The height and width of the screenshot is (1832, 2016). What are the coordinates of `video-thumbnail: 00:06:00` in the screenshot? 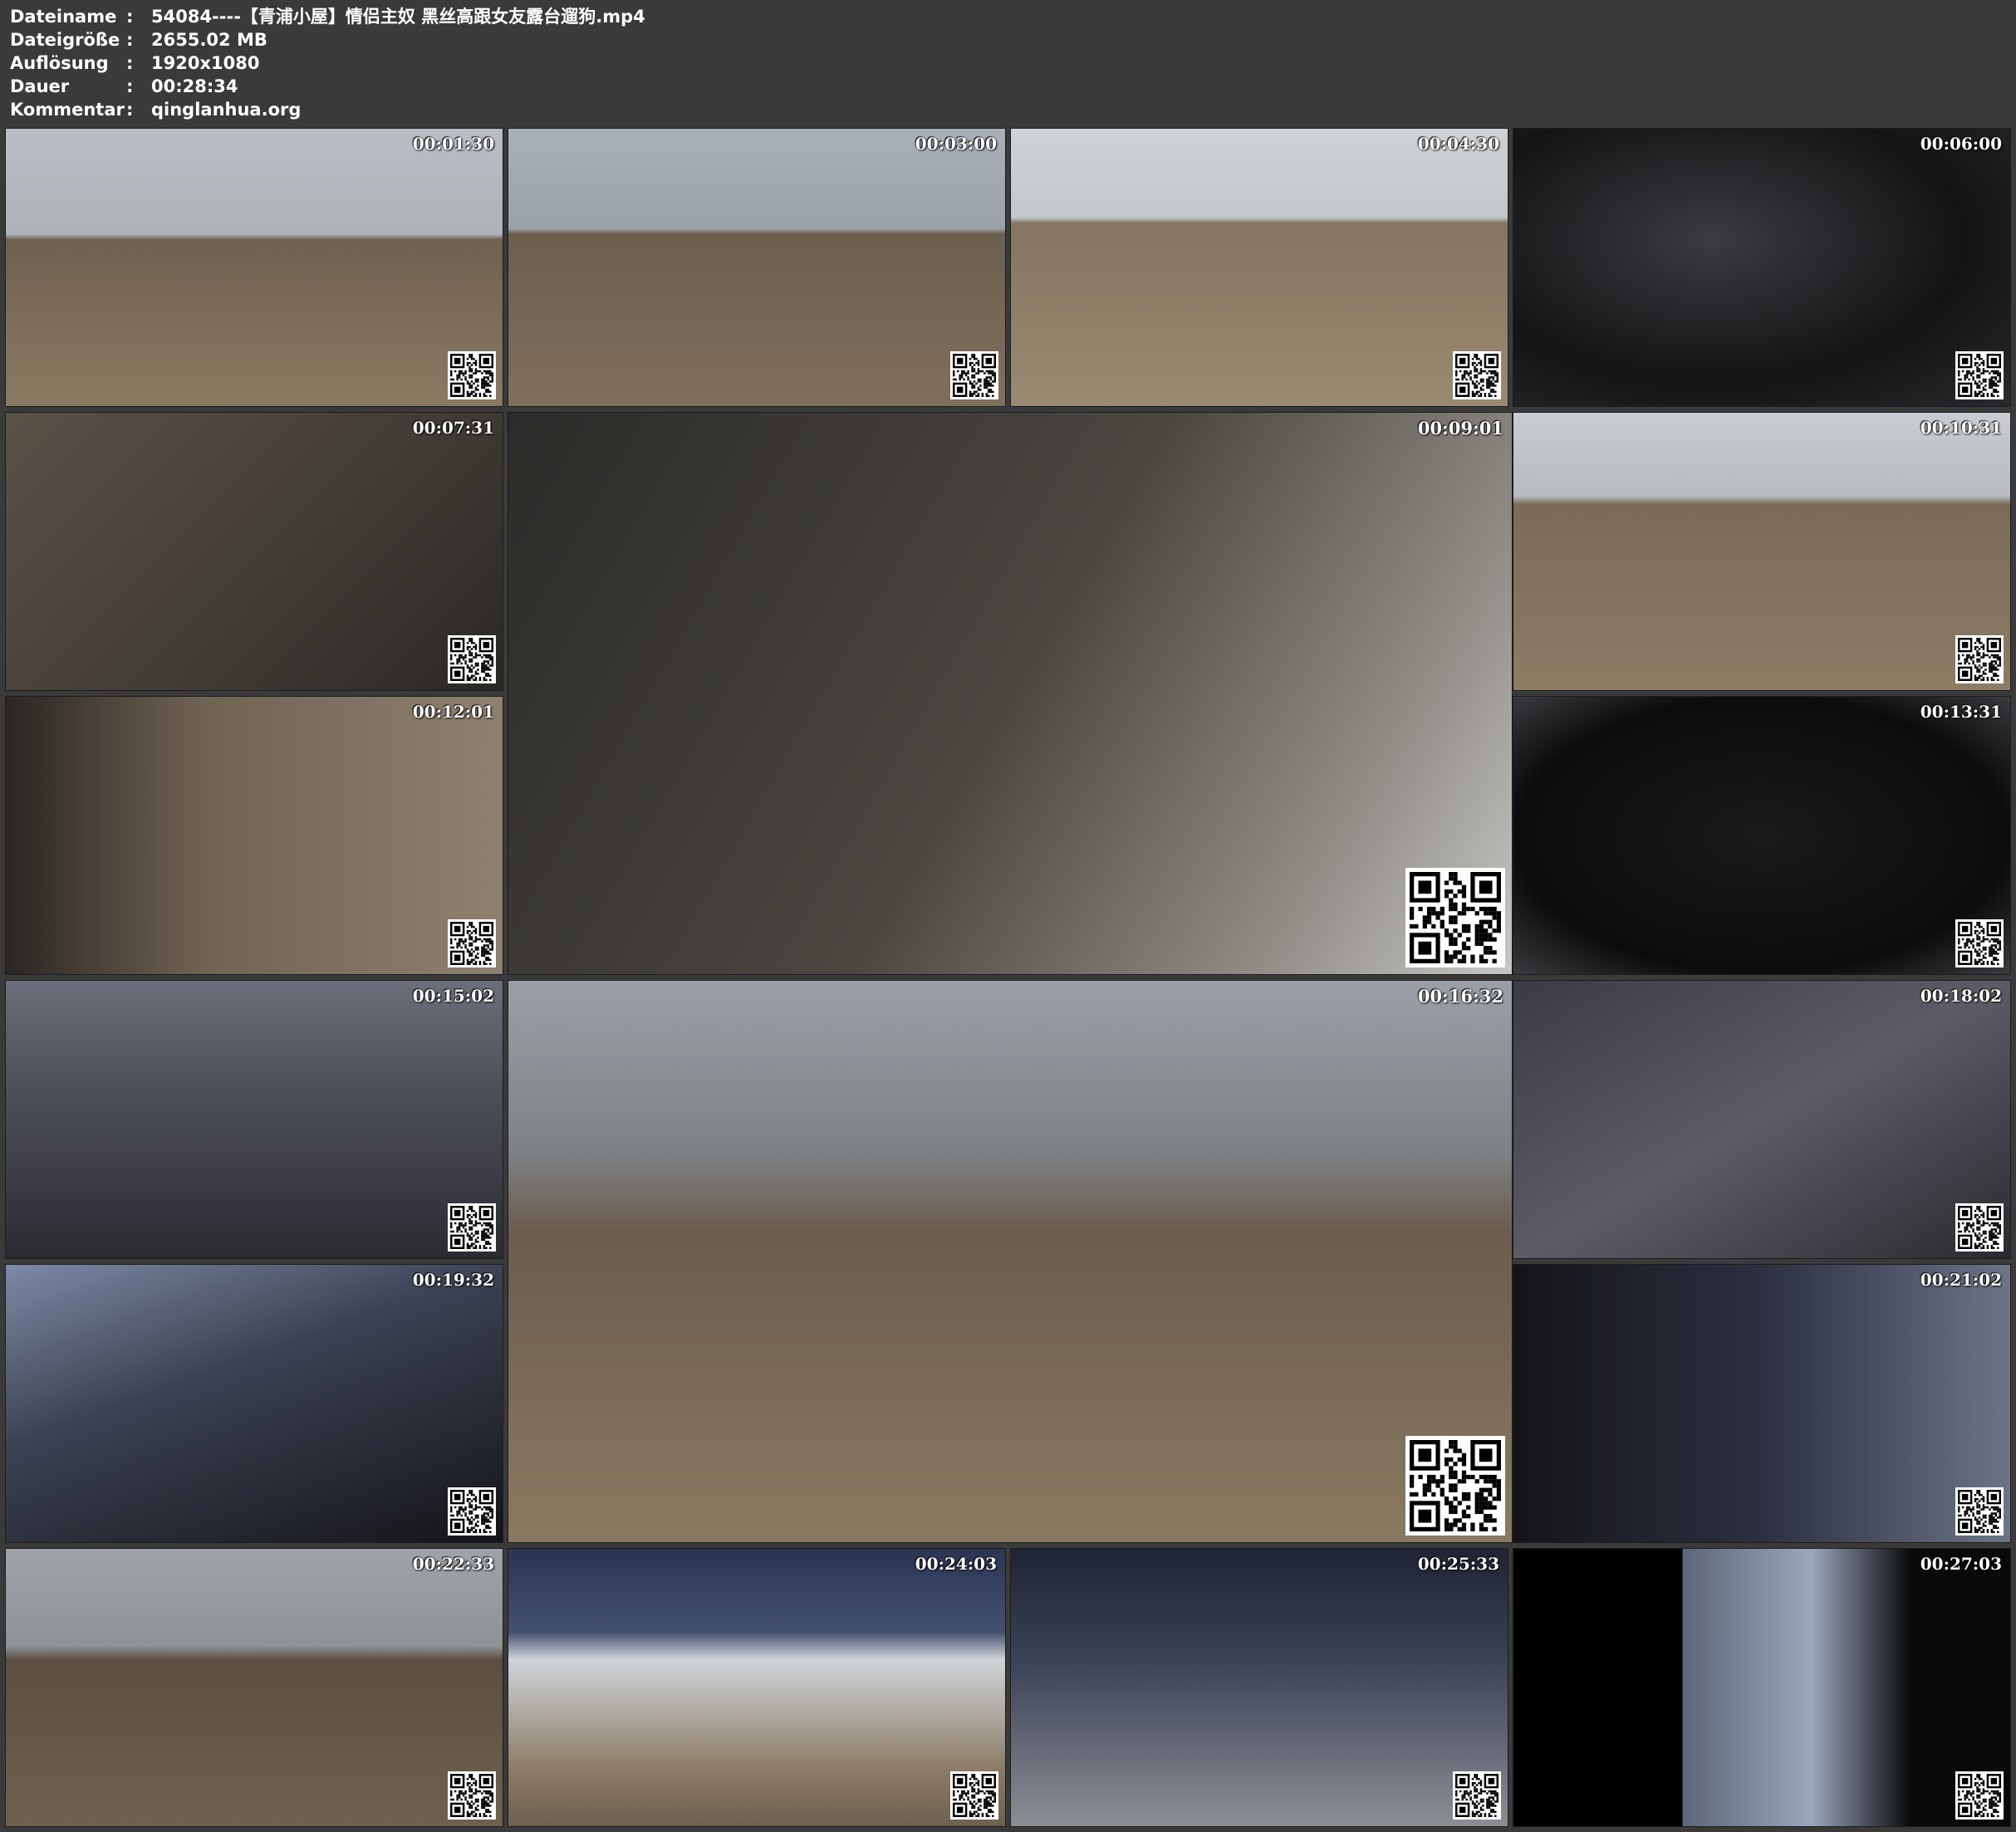 It's located at (1762, 267).